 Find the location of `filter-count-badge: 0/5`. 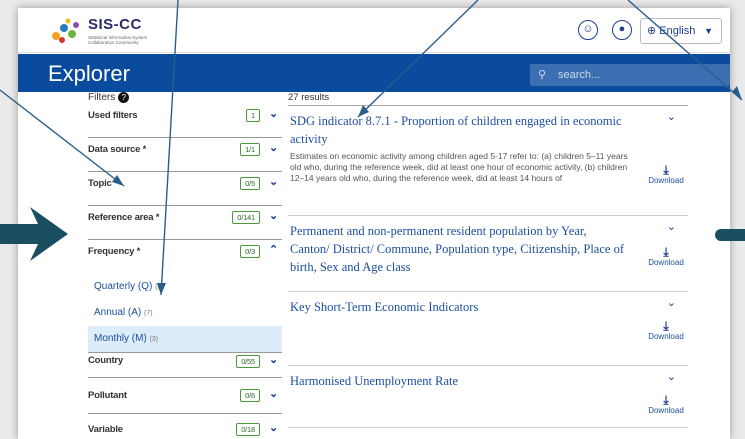

filter-count-badge: 0/5 is located at coordinates (250, 183).